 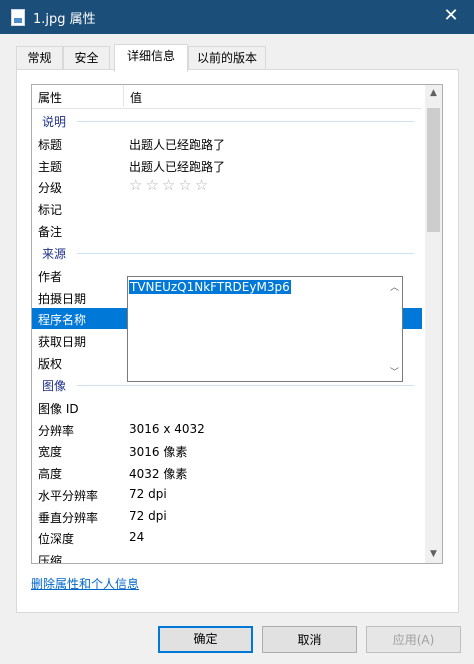 What do you see at coordinates (227, 143) in the screenshot?
I see `row-title: 标题 出题人已经跑路了` at bounding box center [227, 143].